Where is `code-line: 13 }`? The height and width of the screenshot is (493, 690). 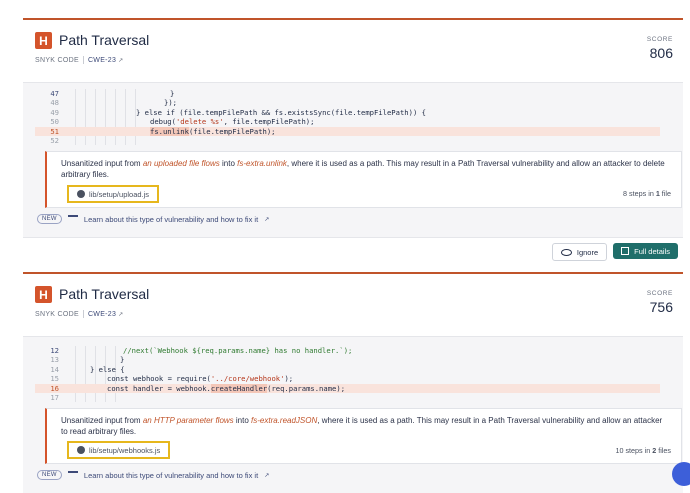 code-line: 13 } is located at coordinates (353, 359).